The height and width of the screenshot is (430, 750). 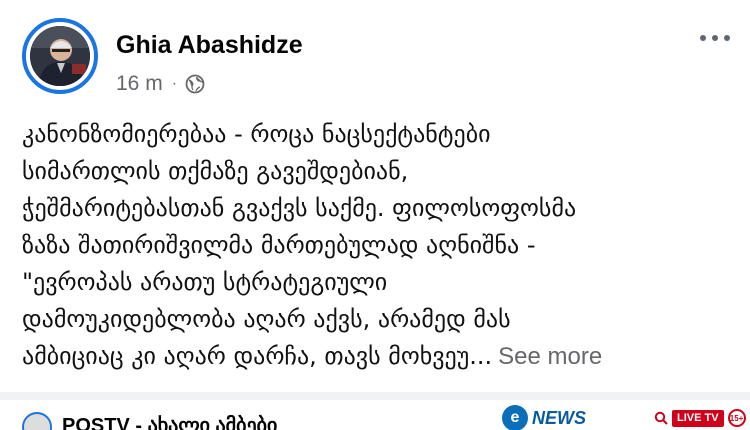 I want to click on next-post-avatar, so click(x=37, y=421).